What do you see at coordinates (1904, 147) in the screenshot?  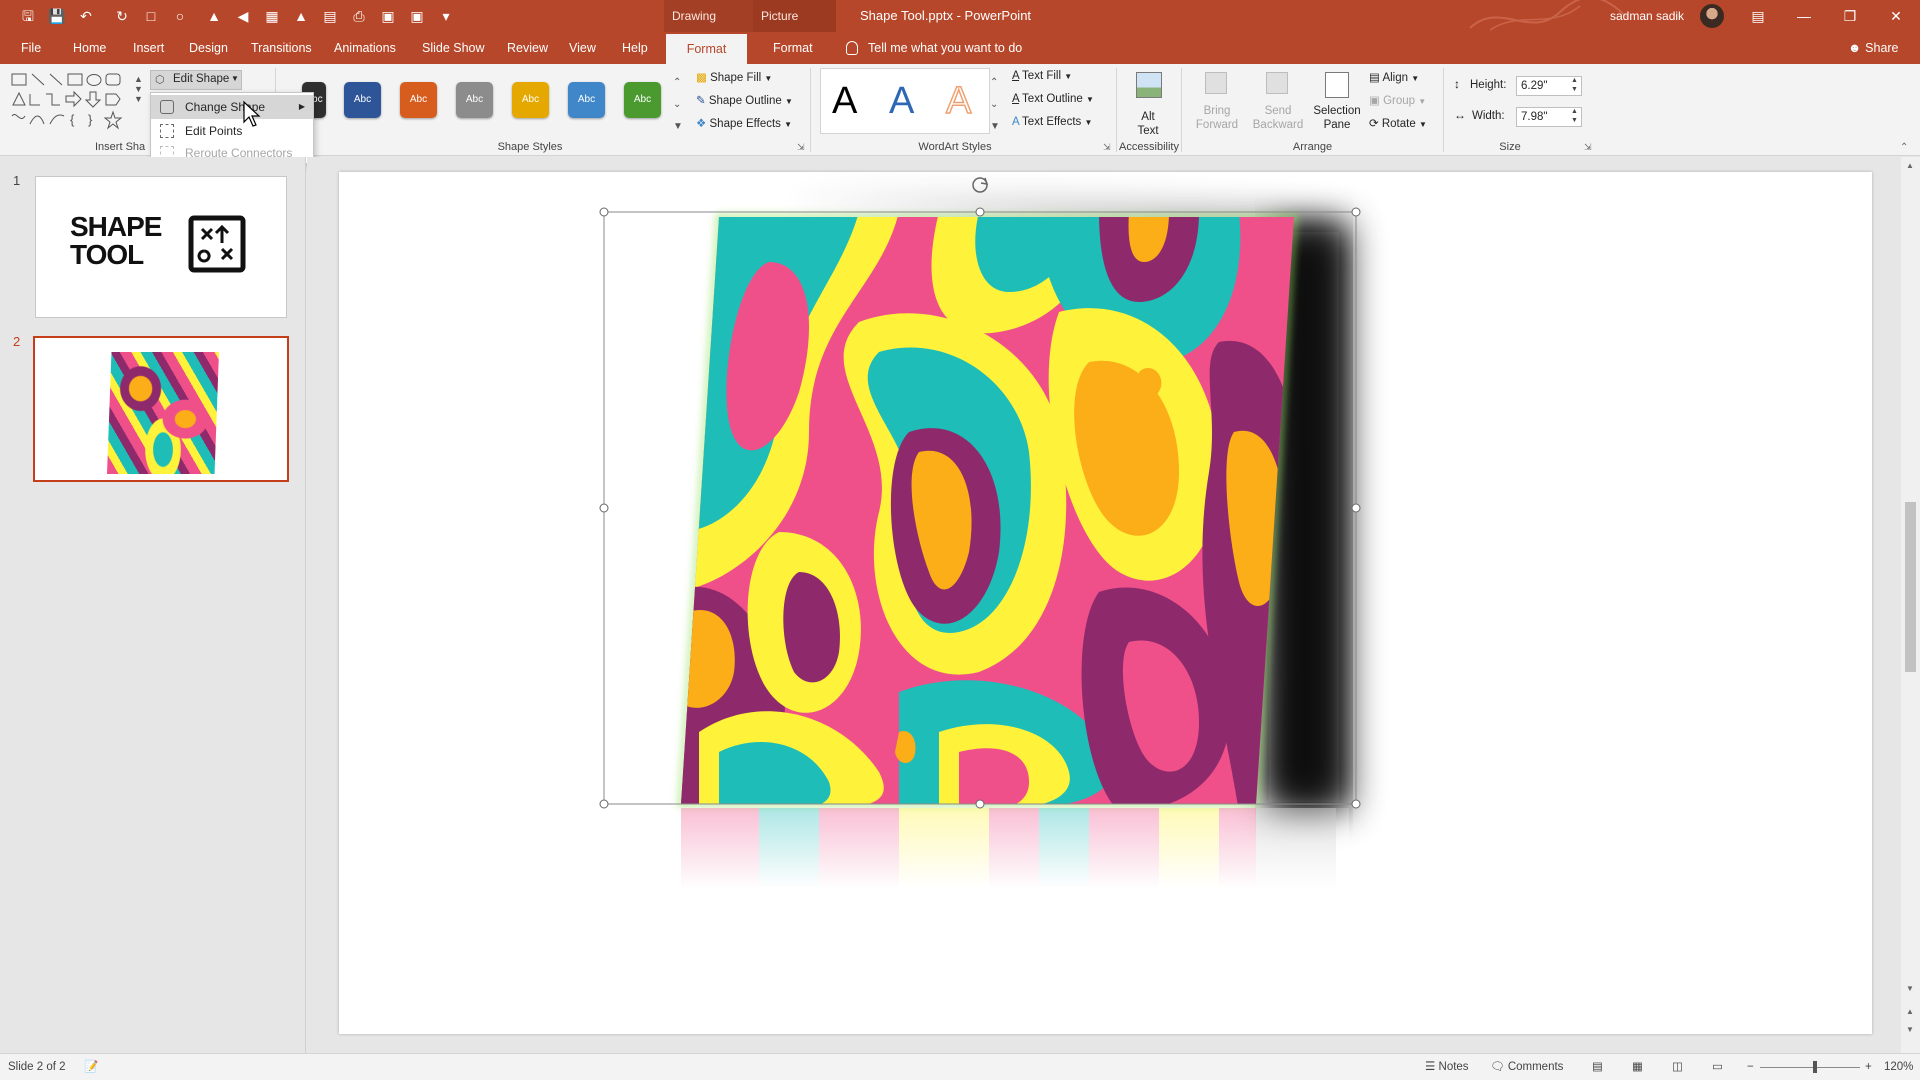 I see `collapse-ribbon-icon: ⌃` at bounding box center [1904, 147].